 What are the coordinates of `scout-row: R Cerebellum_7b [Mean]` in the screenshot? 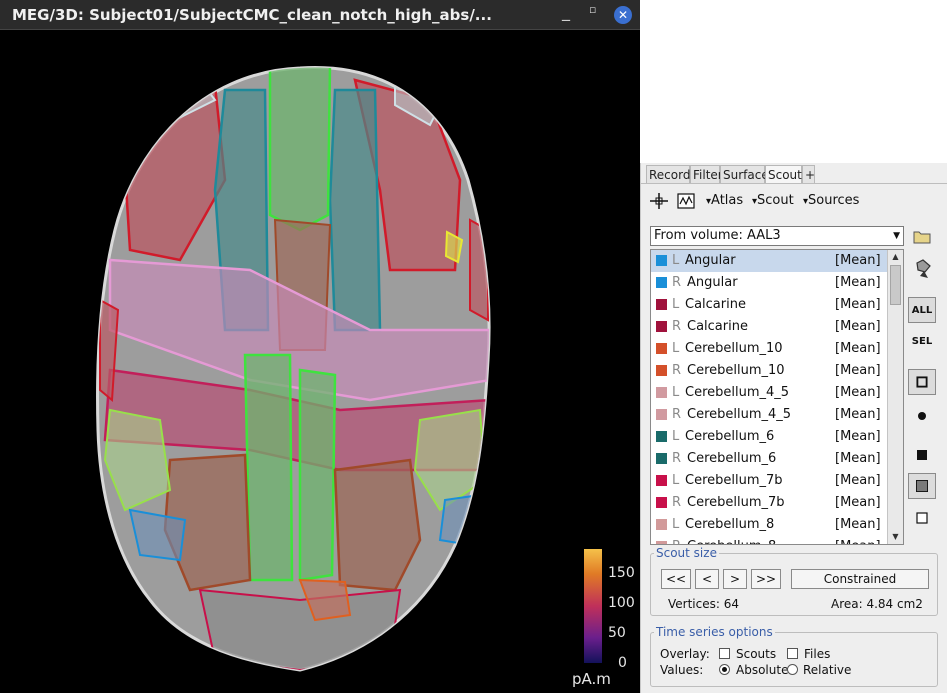 It's located at (769, 503).